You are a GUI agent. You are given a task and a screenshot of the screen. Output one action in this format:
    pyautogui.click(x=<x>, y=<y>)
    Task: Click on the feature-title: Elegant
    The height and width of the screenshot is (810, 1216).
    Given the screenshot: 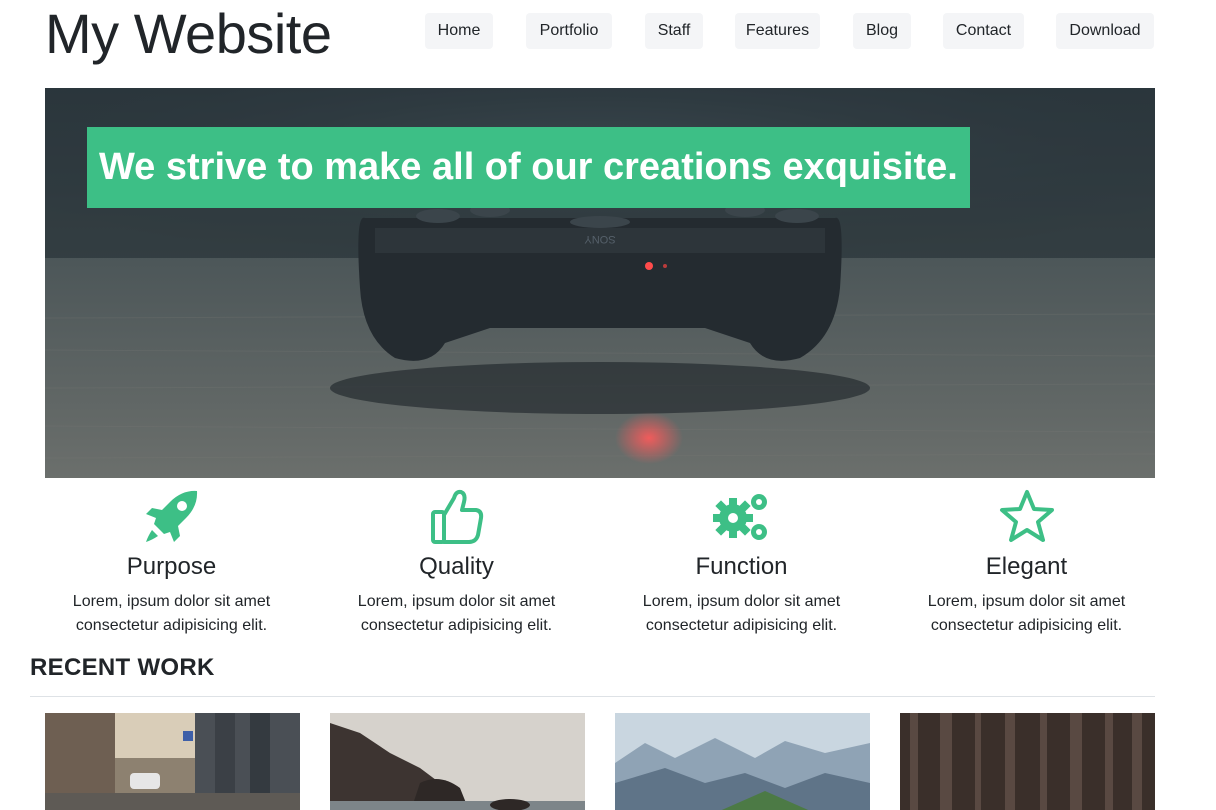 What is the action you would take?
    pyautogui.click(x=1026, y=566)
    